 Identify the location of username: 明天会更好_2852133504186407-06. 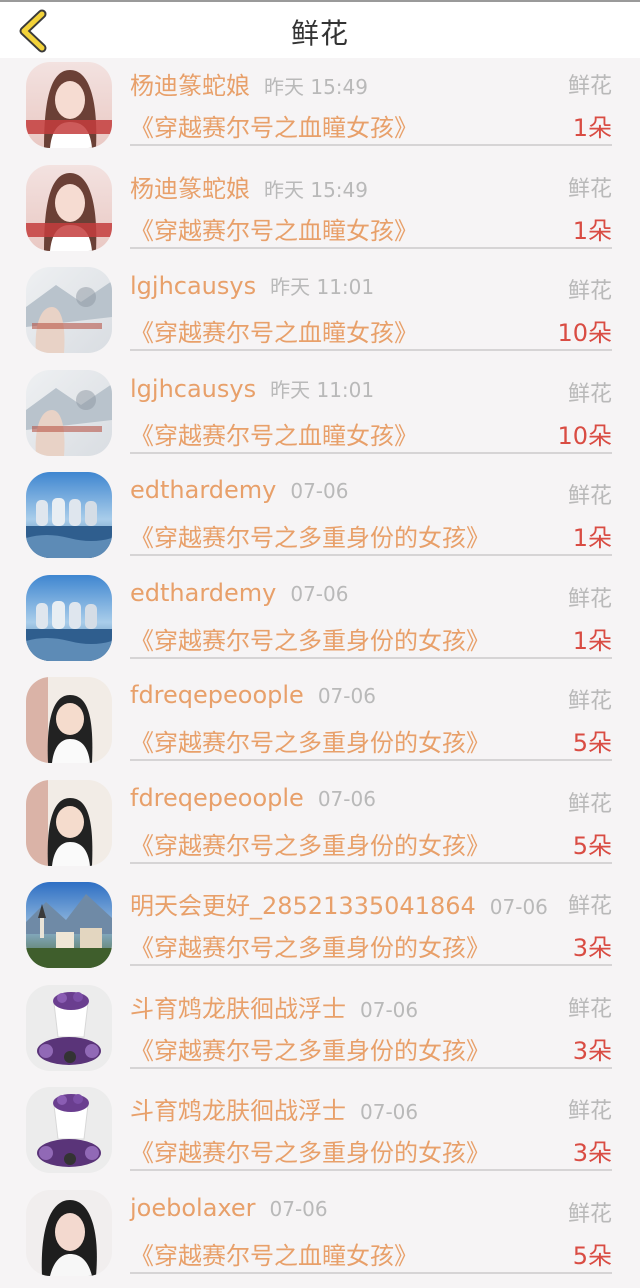
(339, 903).